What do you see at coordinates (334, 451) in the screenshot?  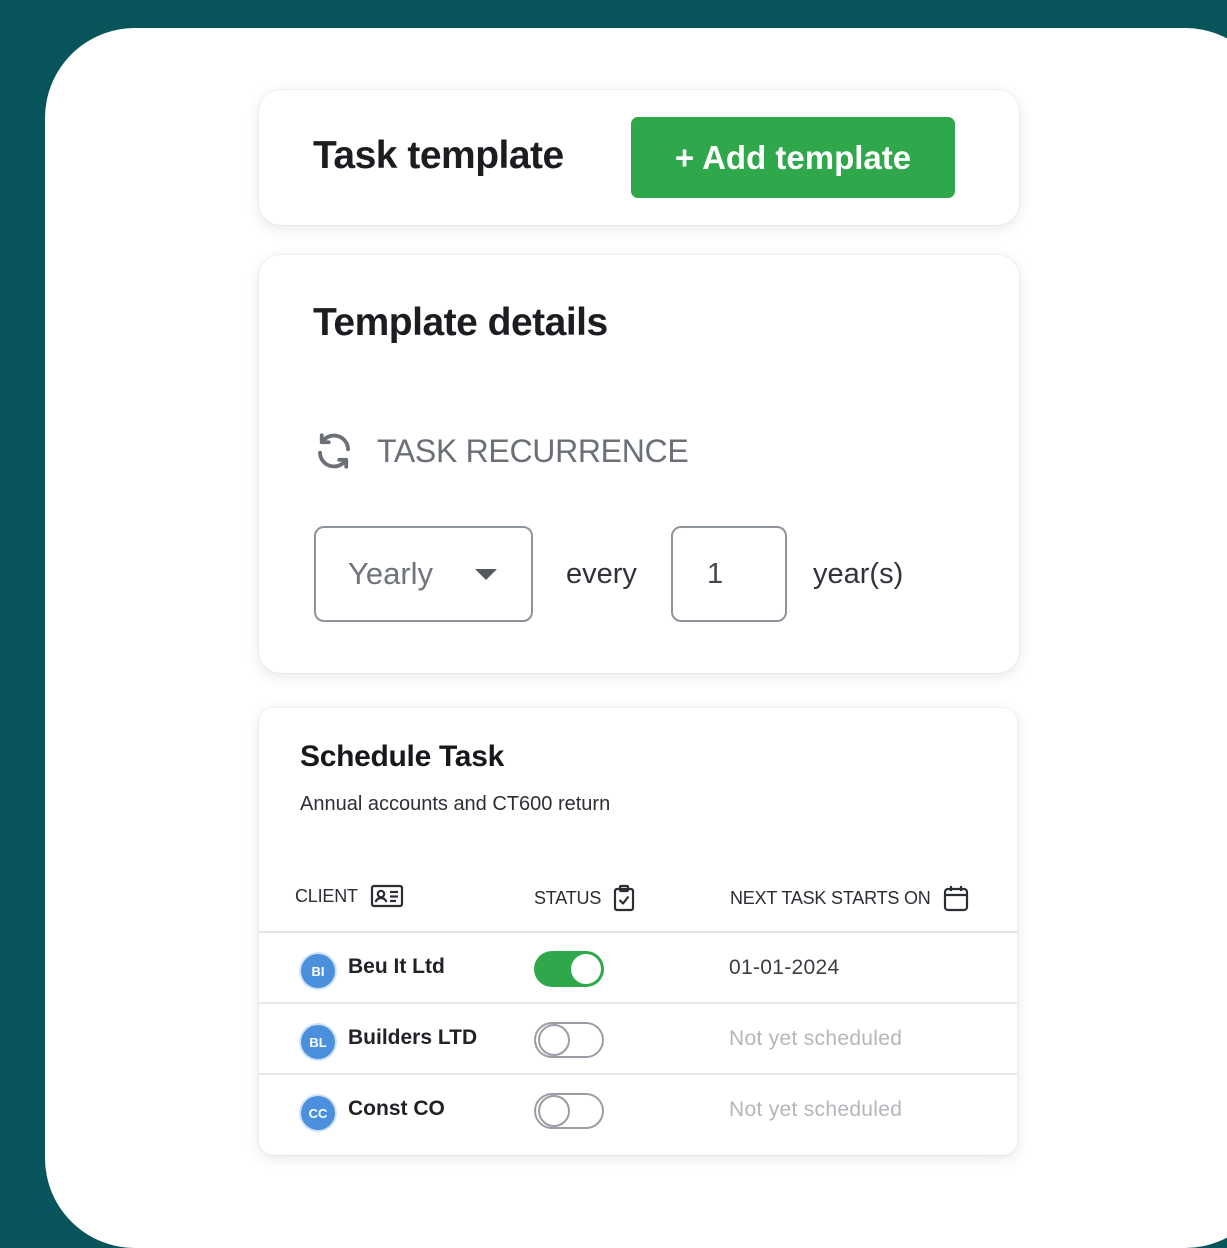 I see `refresh-icon` at bounding box center [334, 451].